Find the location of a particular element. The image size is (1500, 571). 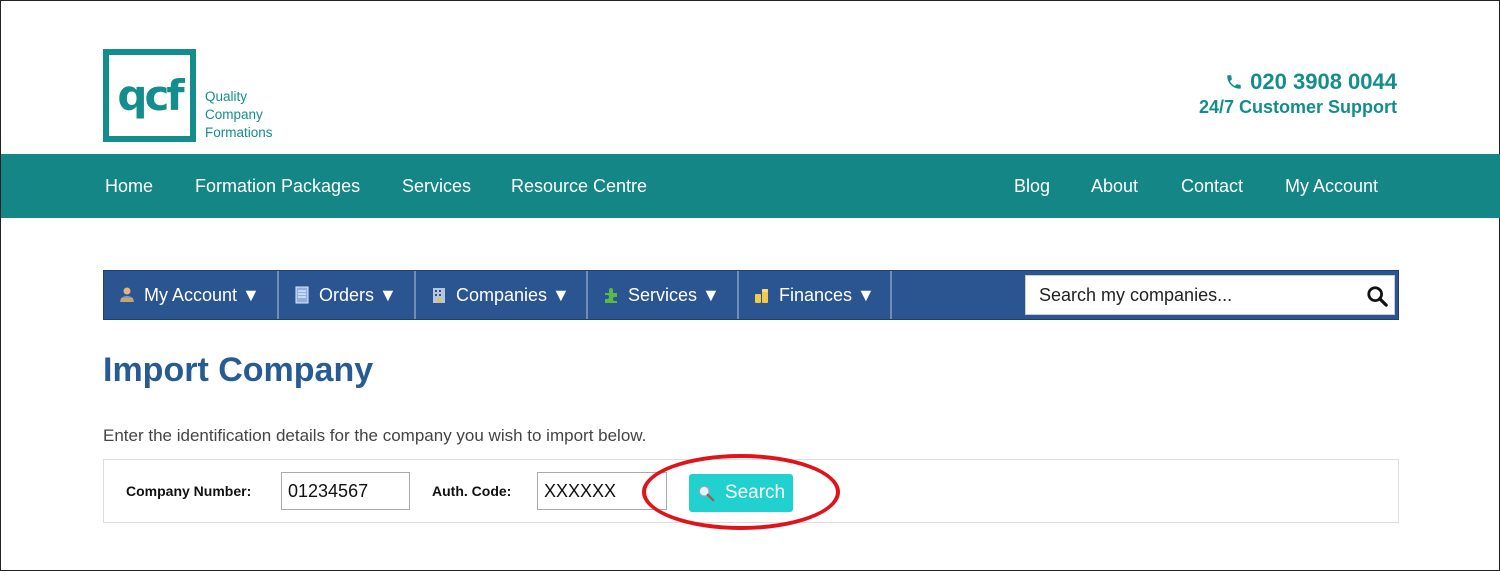

nav-resource-centre: Resource Centre is located at coordinates (579, 186).